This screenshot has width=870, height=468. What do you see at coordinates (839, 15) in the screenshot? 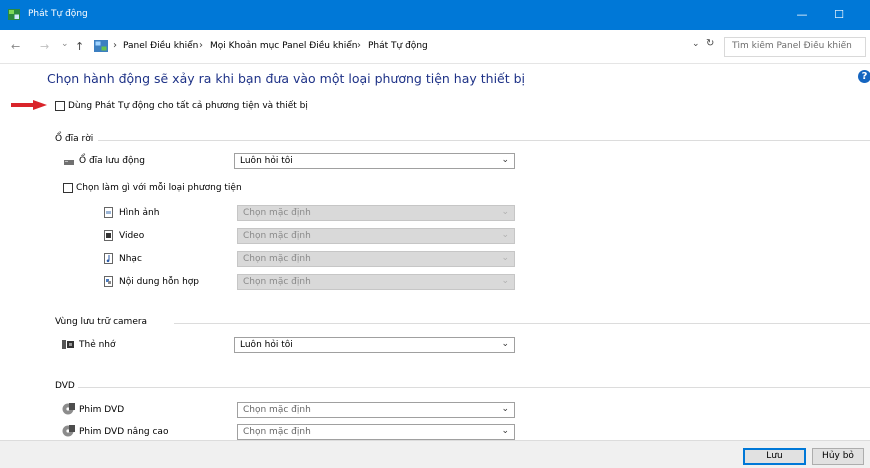
I see `maximize-button: ☐` at bounding box center [839, 15].